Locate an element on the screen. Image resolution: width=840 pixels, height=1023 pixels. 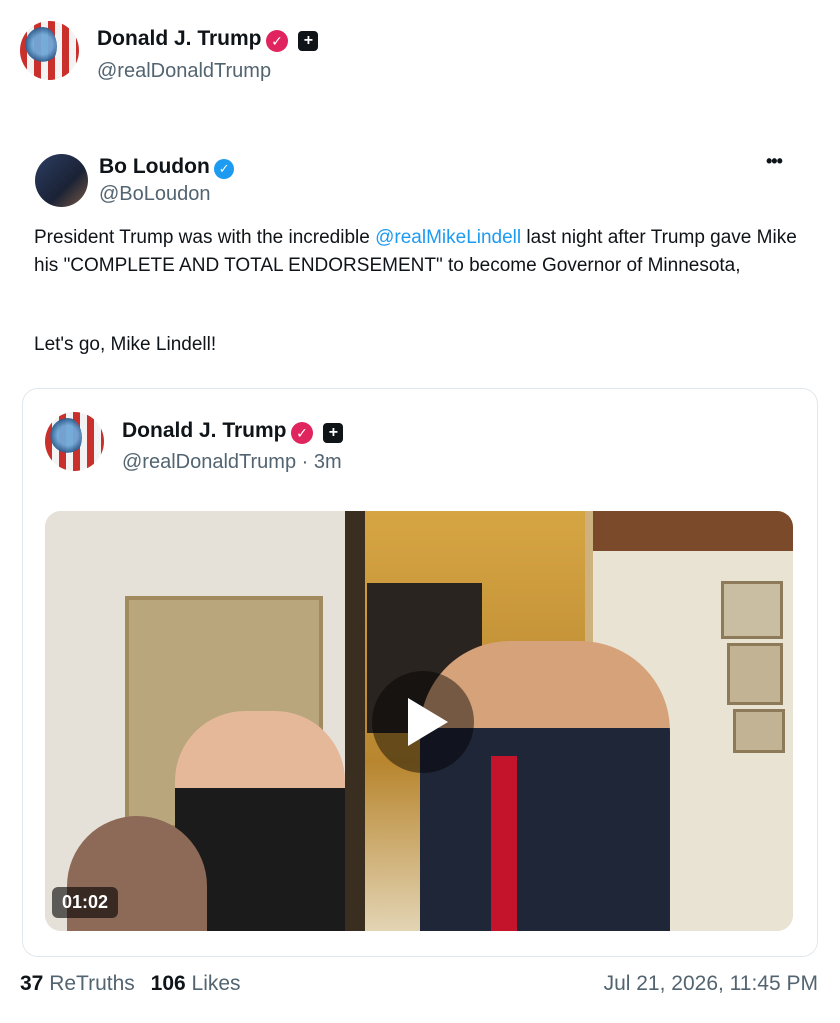
retruth-handle: @BoLoudon is located at coordinates (155, 194).